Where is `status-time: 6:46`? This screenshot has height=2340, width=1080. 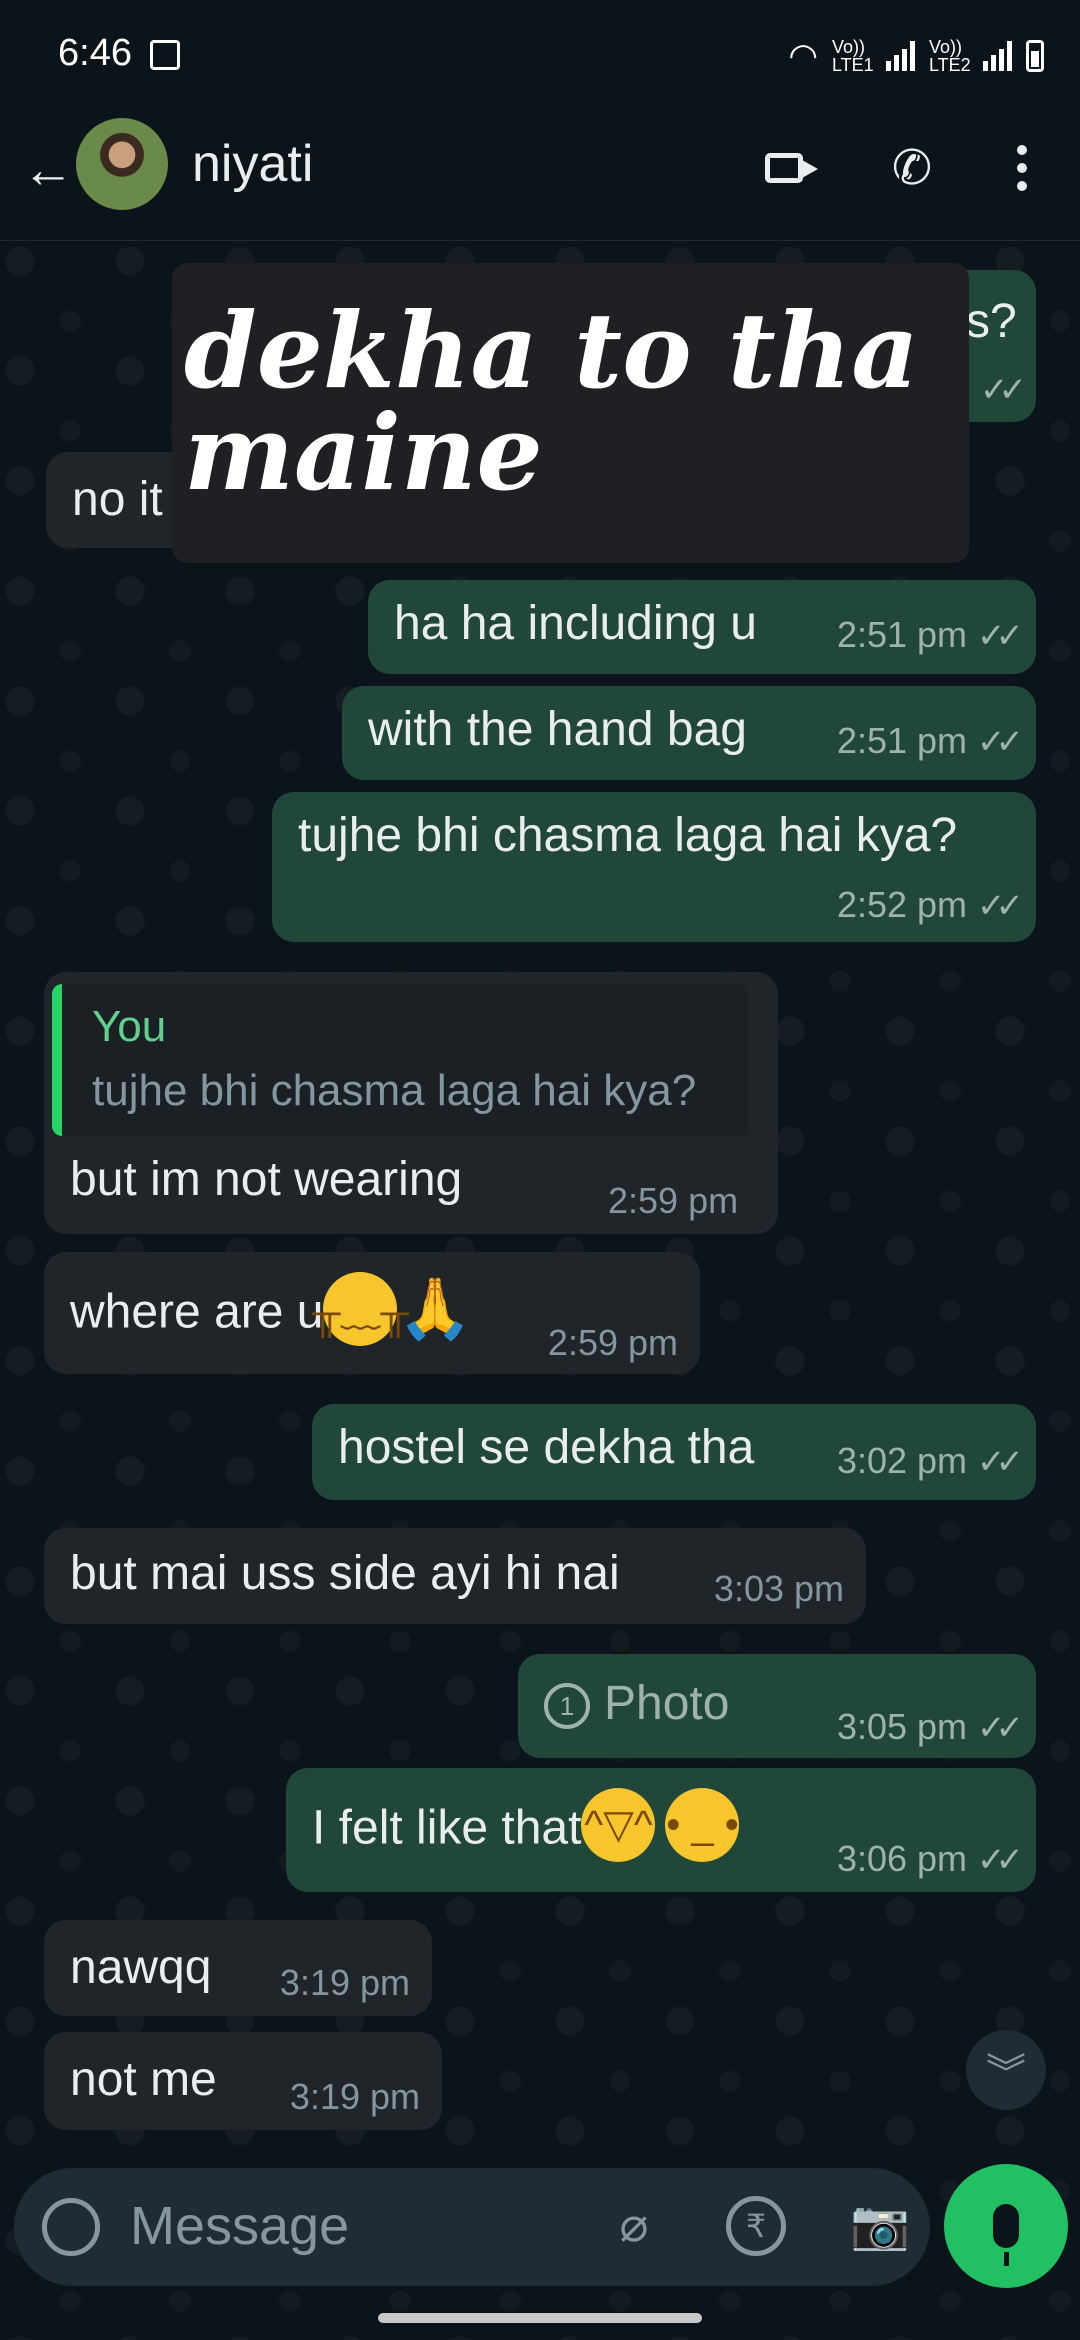 status-time: 6:46 is located at coordinates (95, 53).